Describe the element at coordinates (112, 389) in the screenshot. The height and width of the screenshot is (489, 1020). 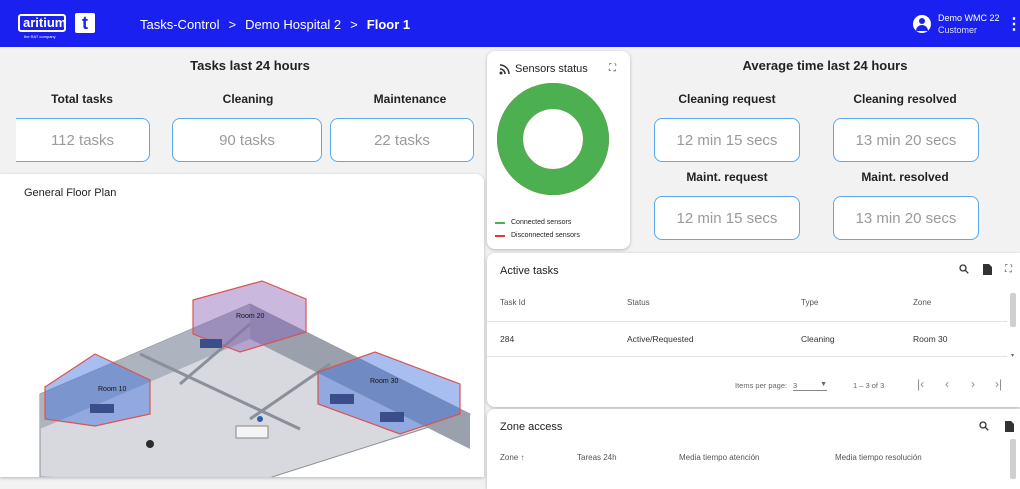
I see `room-10-label: Room 10` at that location.